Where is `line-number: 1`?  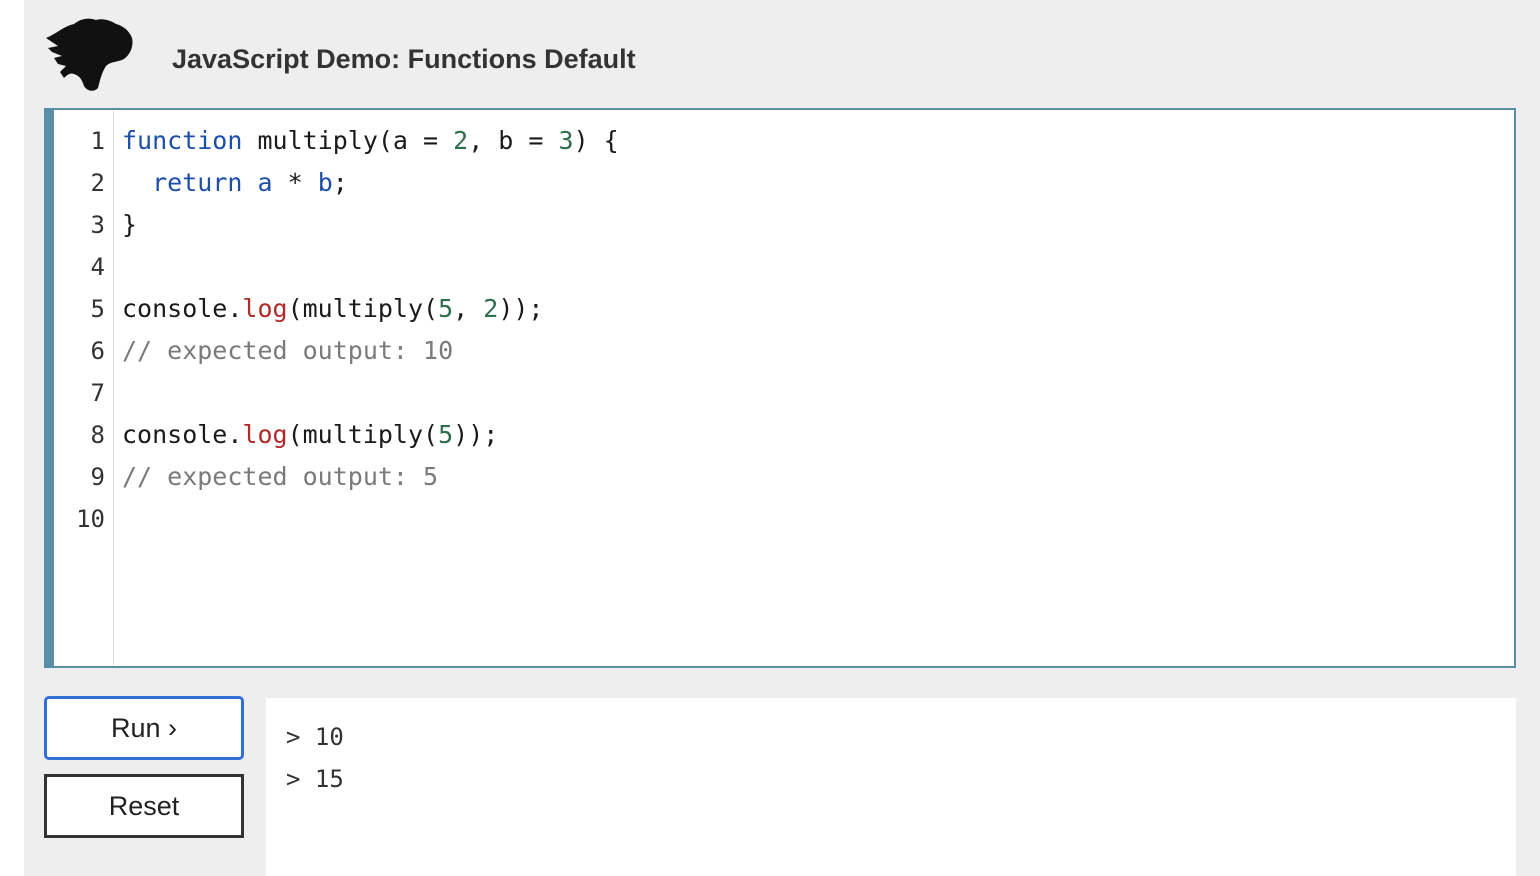 line-number: 1 is located at coordinates (97, 141).